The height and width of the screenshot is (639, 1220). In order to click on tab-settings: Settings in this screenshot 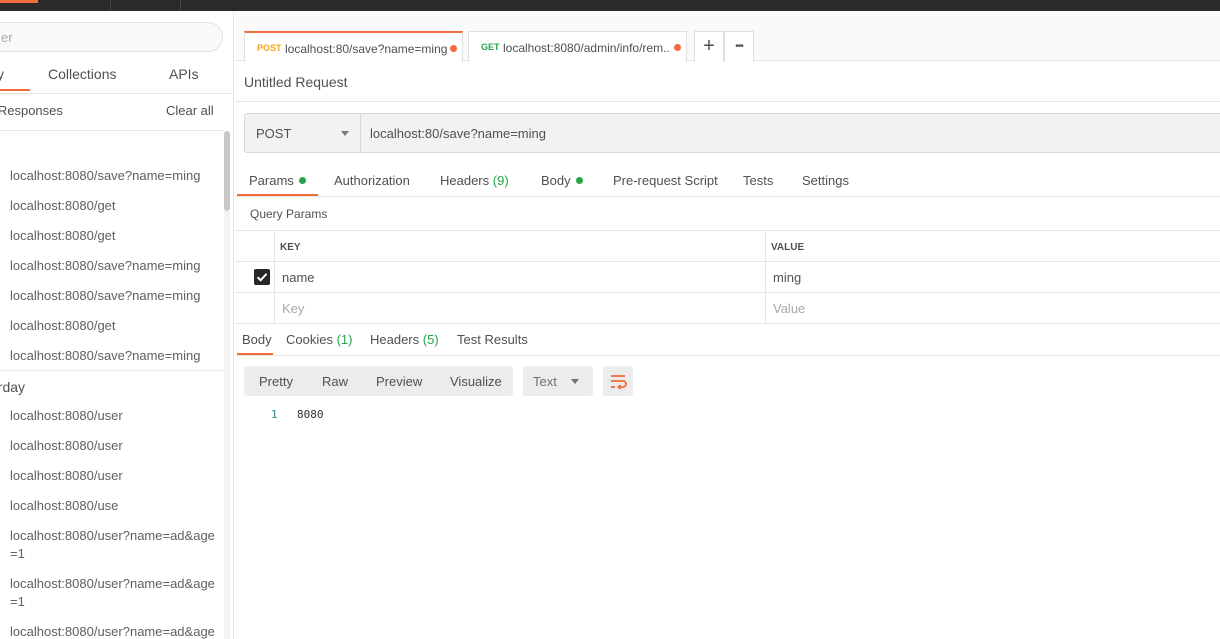, I will do `click(825, 180)`.